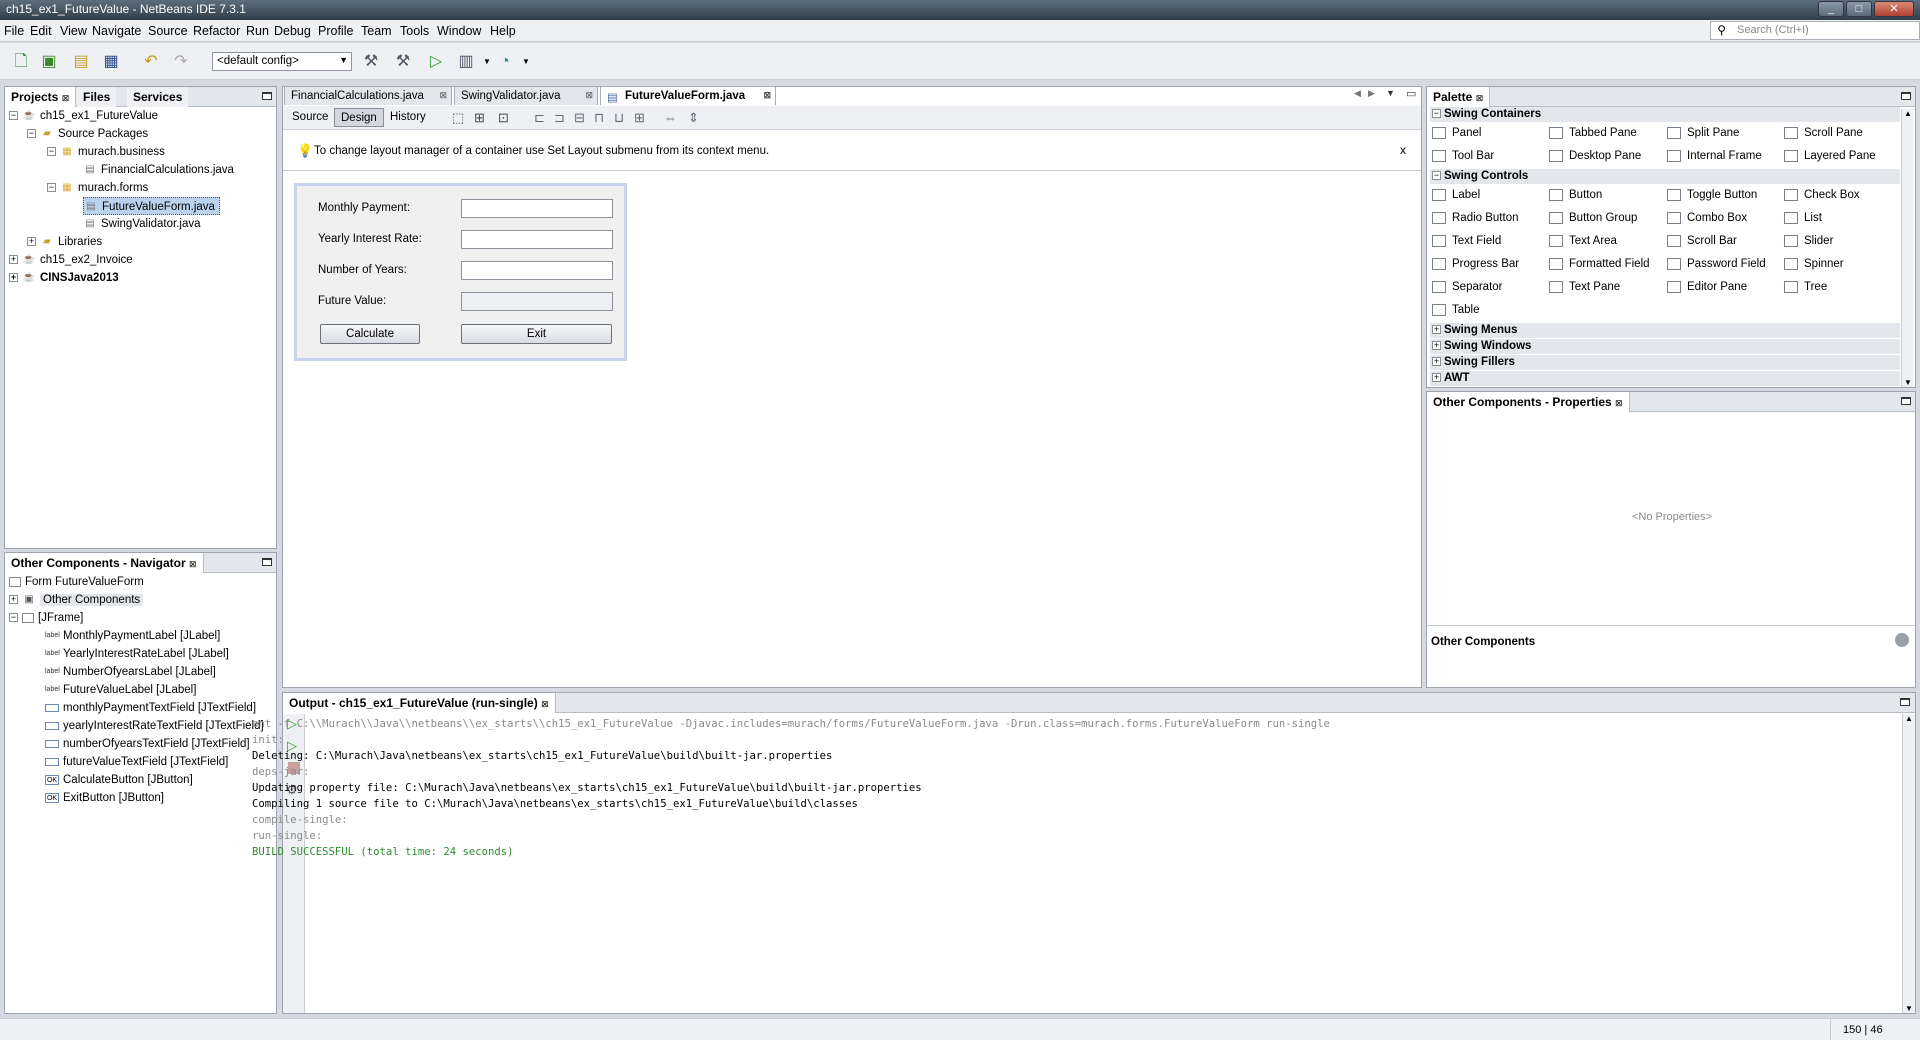  What do you see at coordinates (130, 672) in the screenshot?
I see `nav-item: label NumberOfyearsLabel [JLabel]` at bounding box center [130, 672].